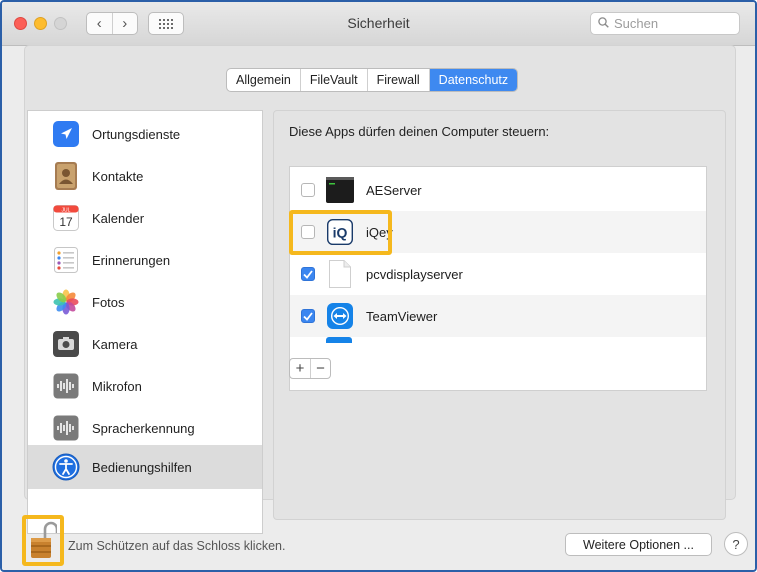 The height and width of the screenshot is (572, 757). What do you see at coordinates (603, 23) in the screenshot?
I see `search-icon` at bounding box center [603, 23].